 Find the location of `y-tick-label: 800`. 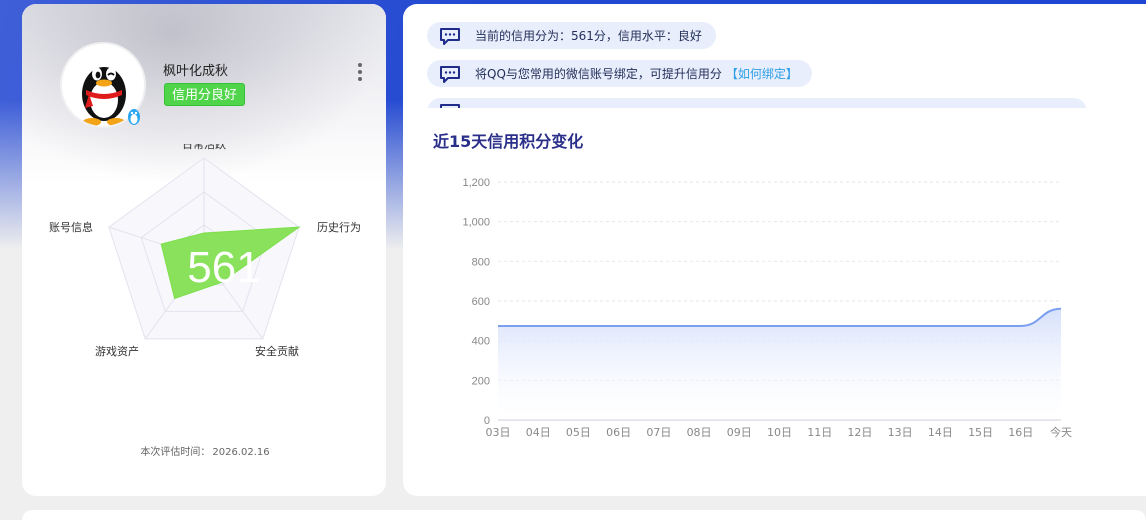

y-tick-label: 800 is located at coordinates (481, 262).